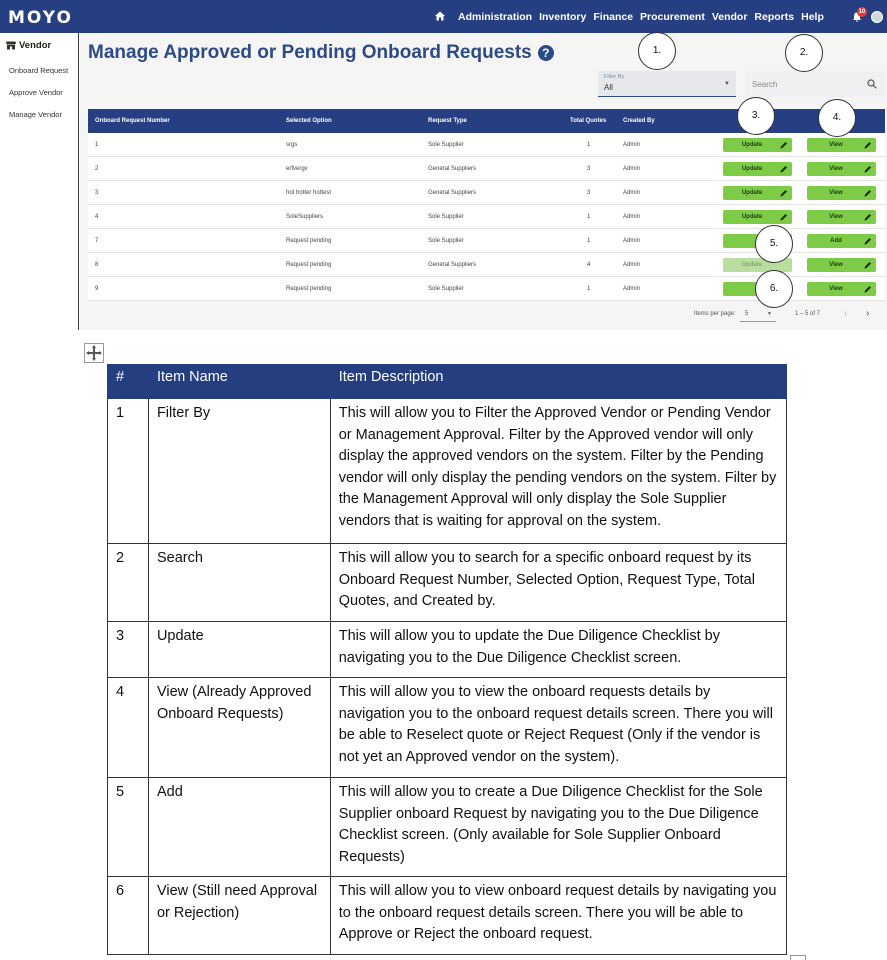  I want to click on menu-procurement: Procurement, so click(672, 17).